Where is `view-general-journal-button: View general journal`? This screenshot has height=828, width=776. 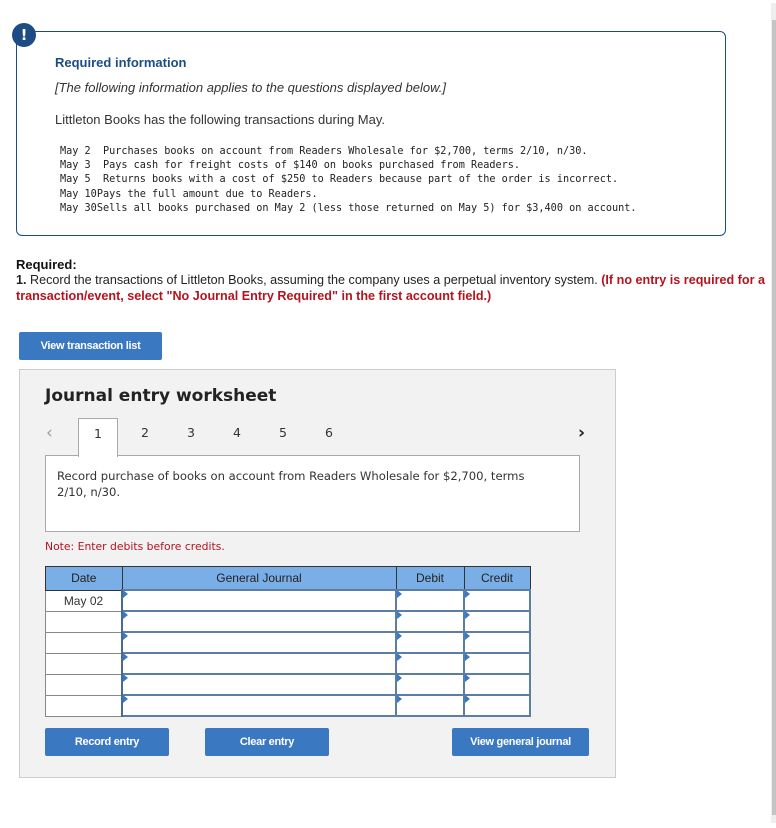
view-general-journal-button: View general journal is located at coordinates (520, 742).